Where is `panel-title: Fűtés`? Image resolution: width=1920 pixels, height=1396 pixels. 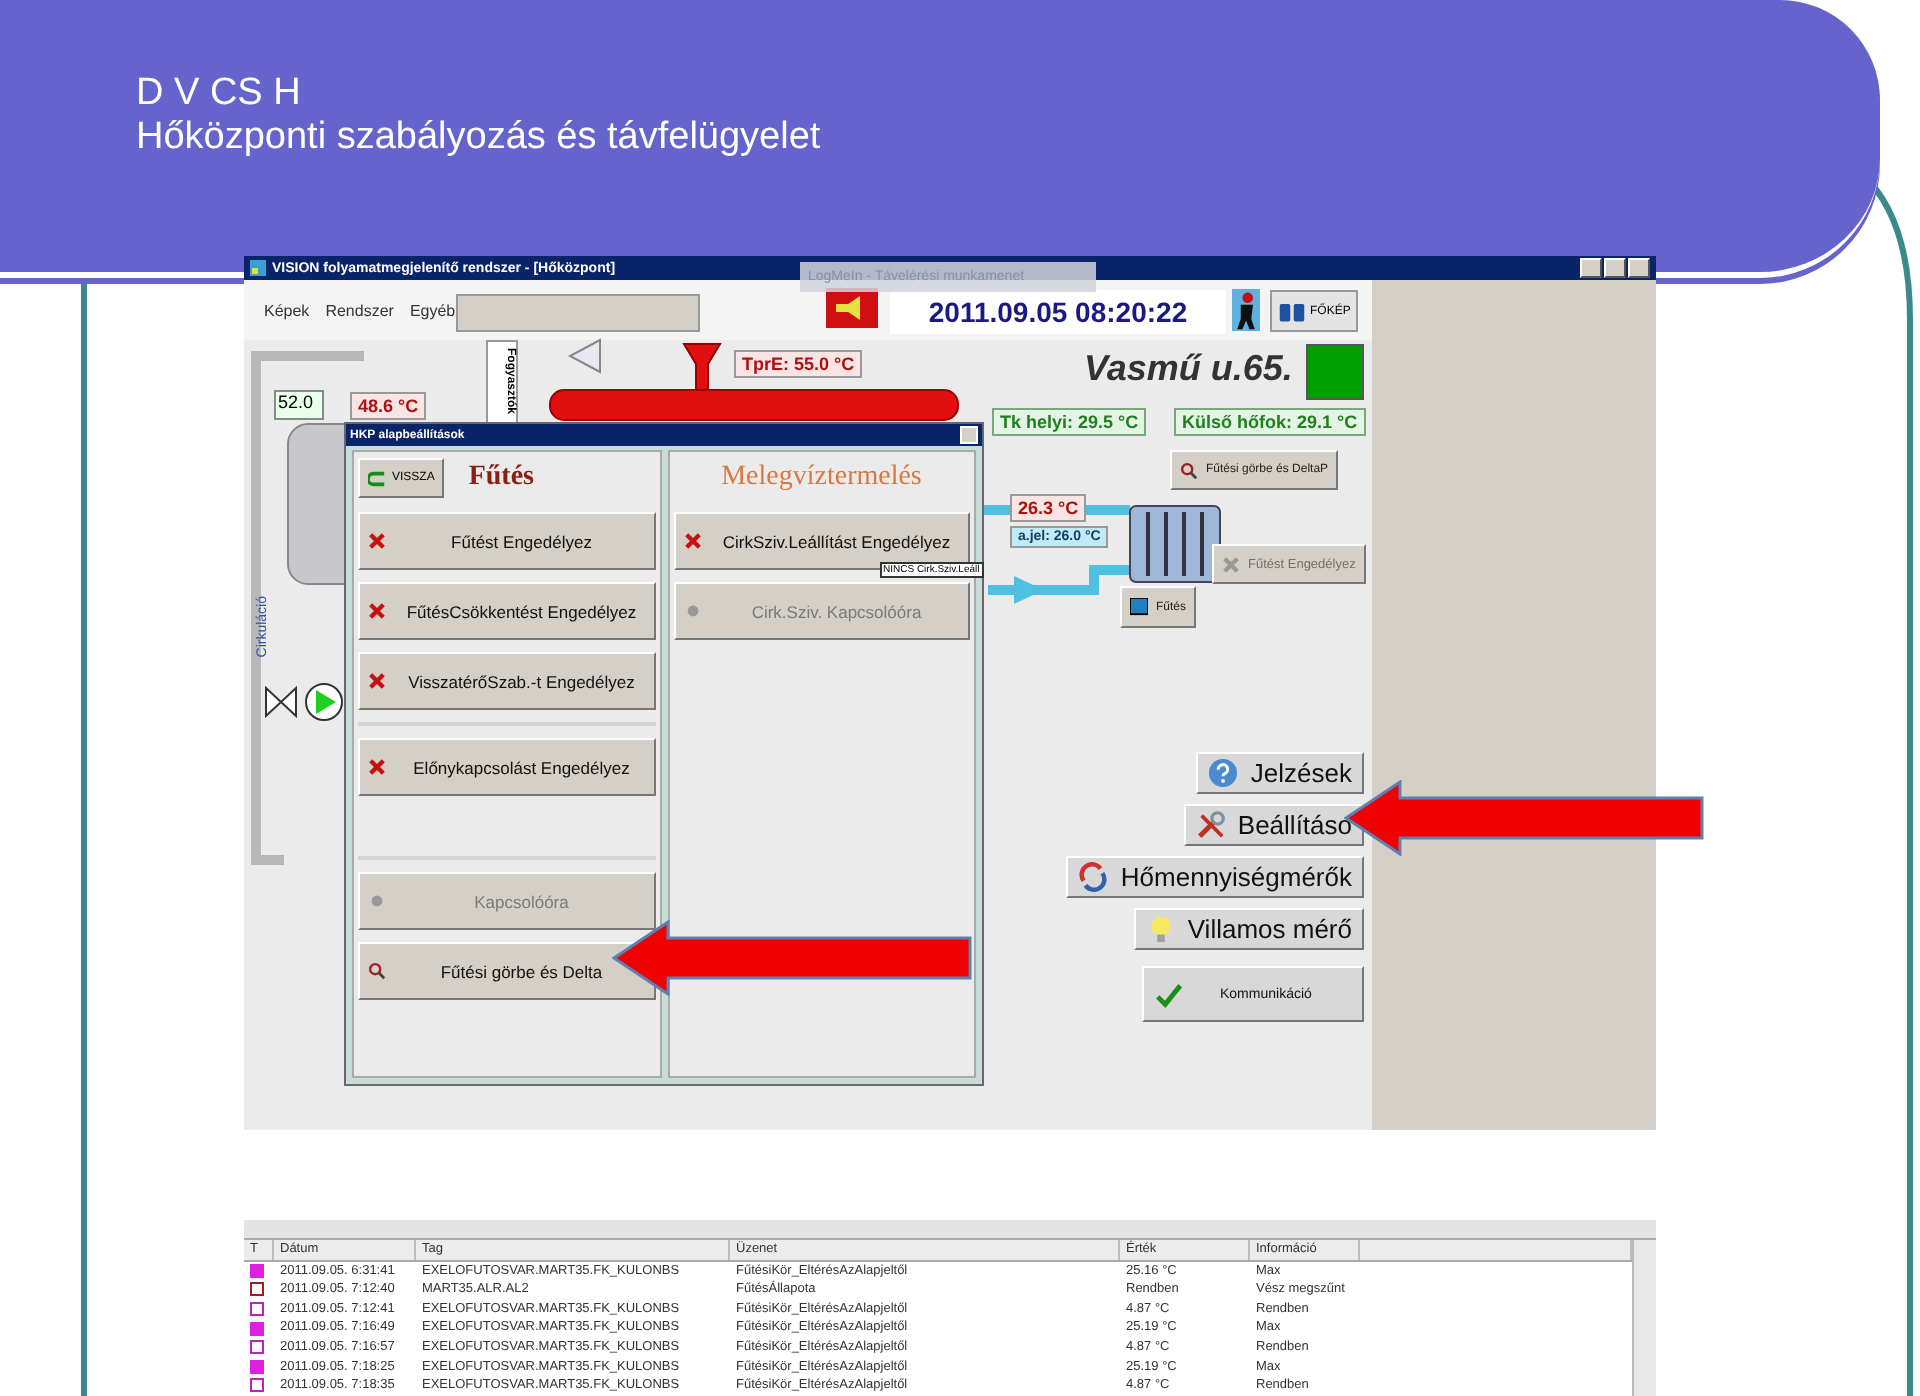 panel-title: Fűtés is located at coordinates (501, 478).